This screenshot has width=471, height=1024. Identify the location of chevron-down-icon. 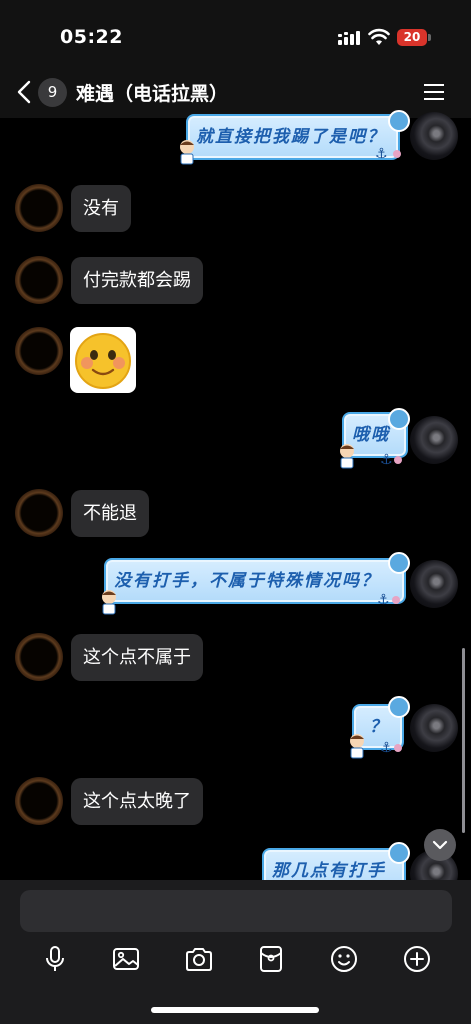
(440, 845).